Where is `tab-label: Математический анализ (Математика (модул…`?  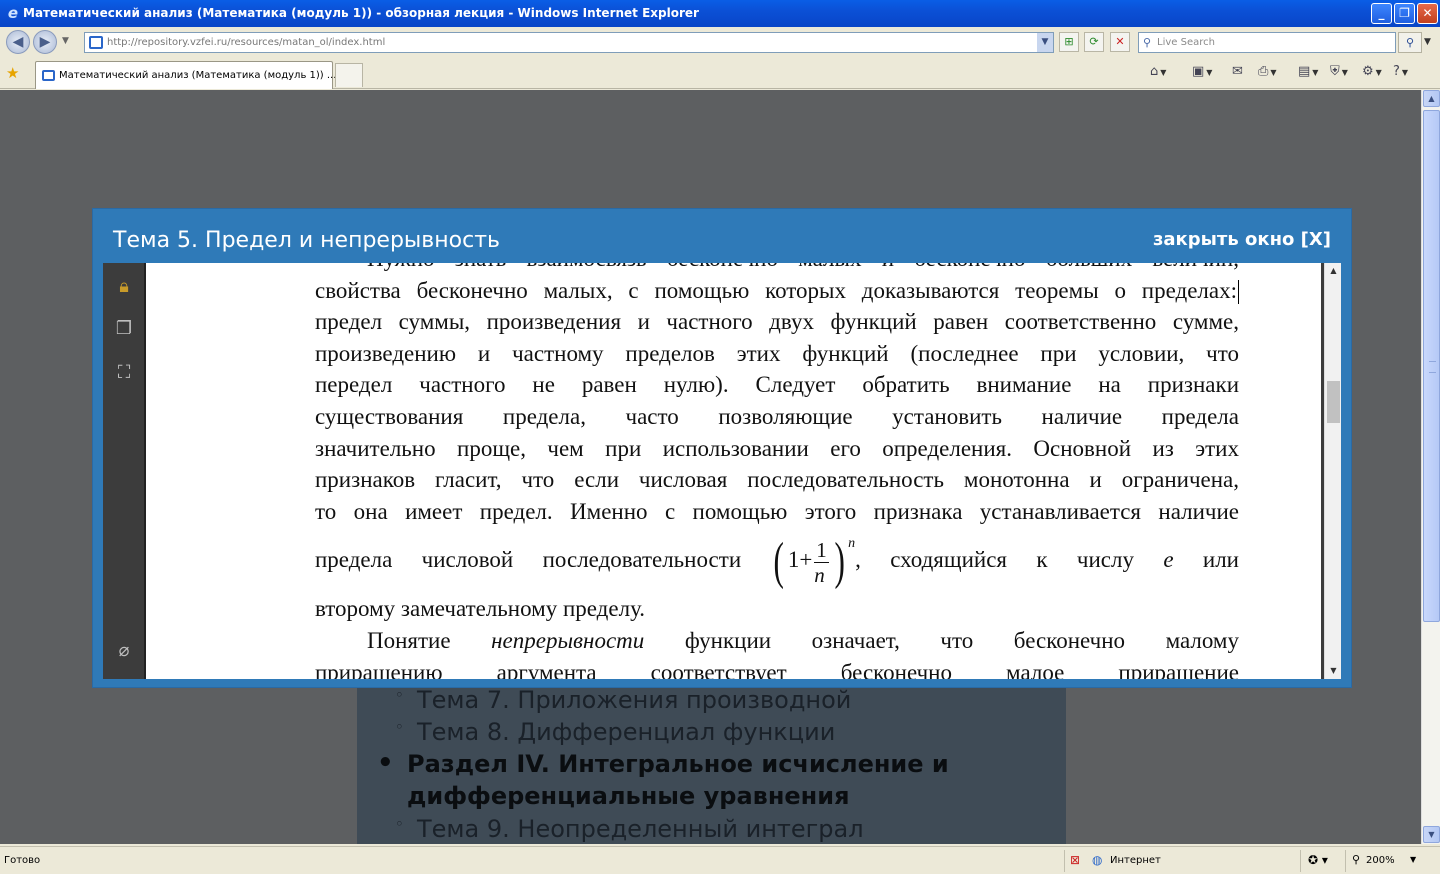 tab-label: Математический анализ (Математика (модул… is located at coordinates (198, 75).